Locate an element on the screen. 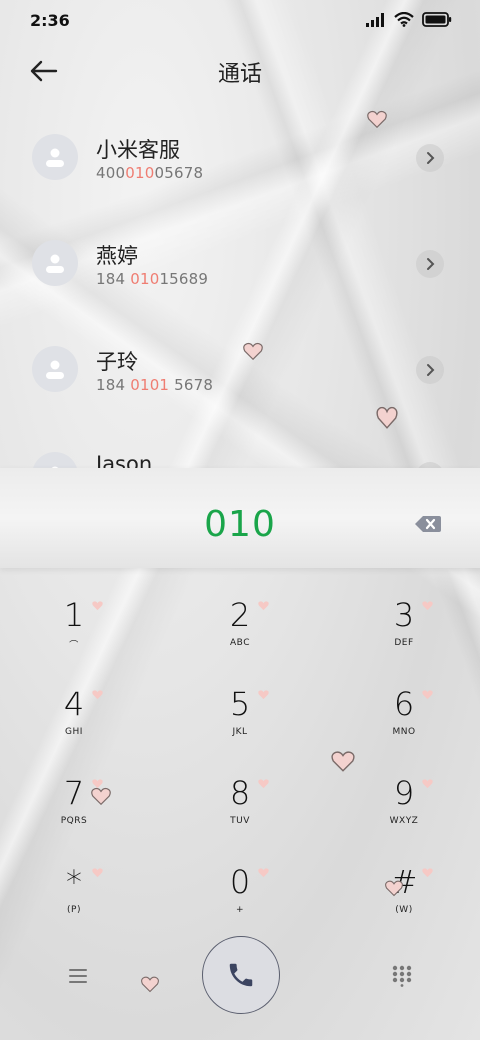 The width and height of the screenshot is (480, 1040). key-letters: (W) is located at coordinates (404, 910).